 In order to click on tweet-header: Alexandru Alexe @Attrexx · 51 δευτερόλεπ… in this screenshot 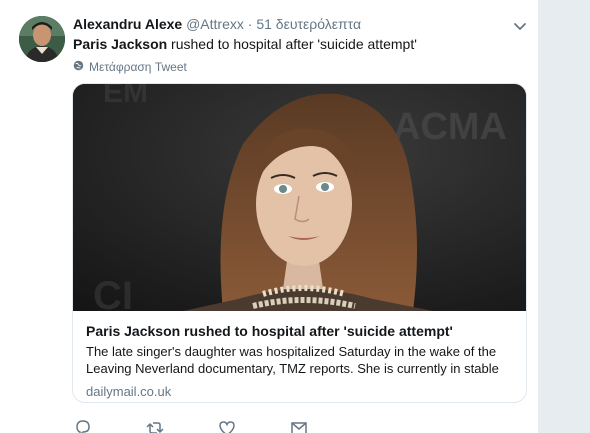, I will do `click(217, 24)`.